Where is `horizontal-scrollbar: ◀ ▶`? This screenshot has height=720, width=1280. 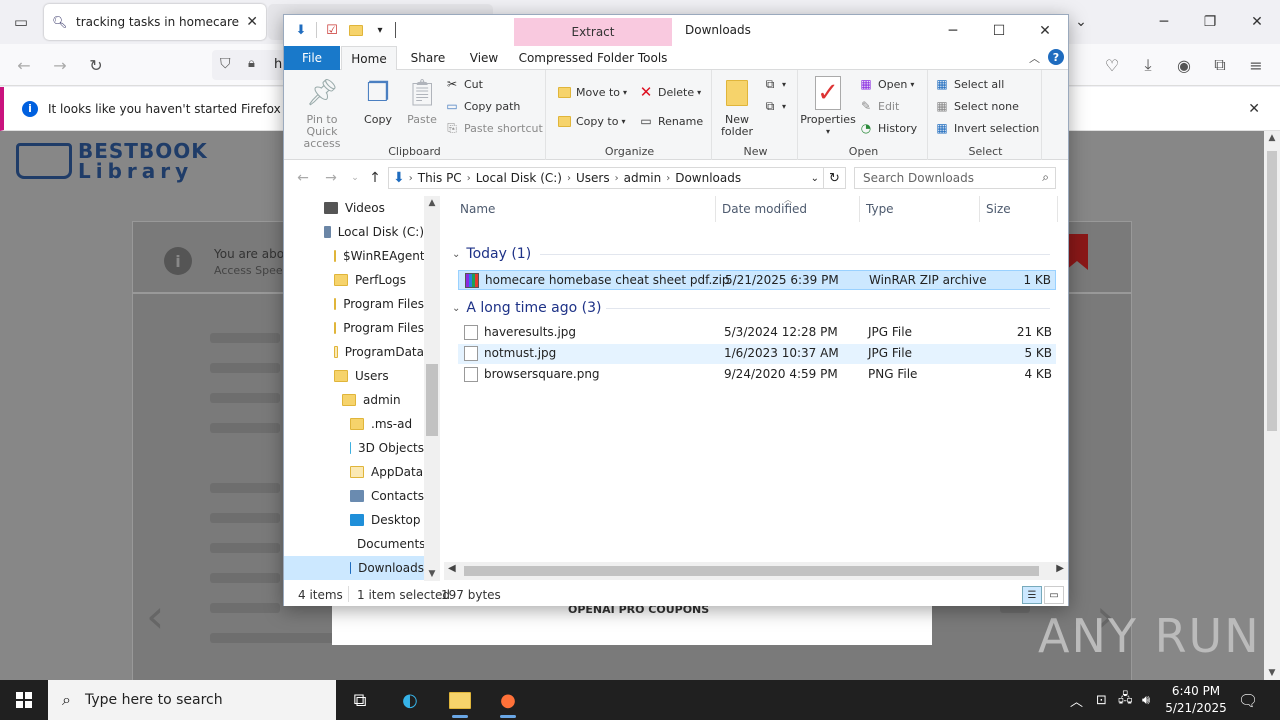 horizontal-scrollbar: ◀ ▶ is located at coordinates (756, 571).